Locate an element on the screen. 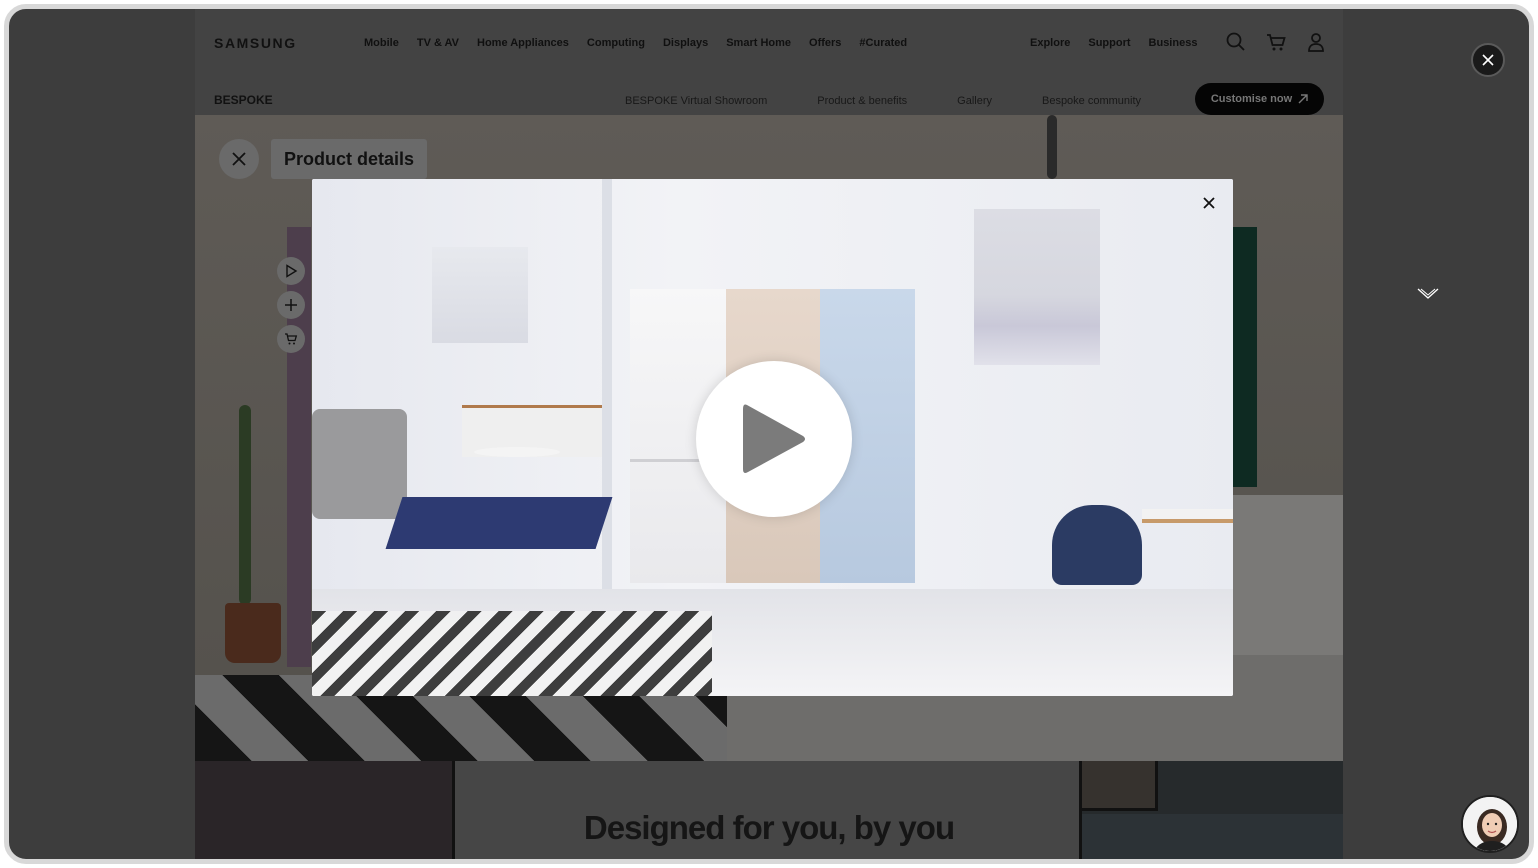  nav-displays: Displays is located at coordinates (685, 43).